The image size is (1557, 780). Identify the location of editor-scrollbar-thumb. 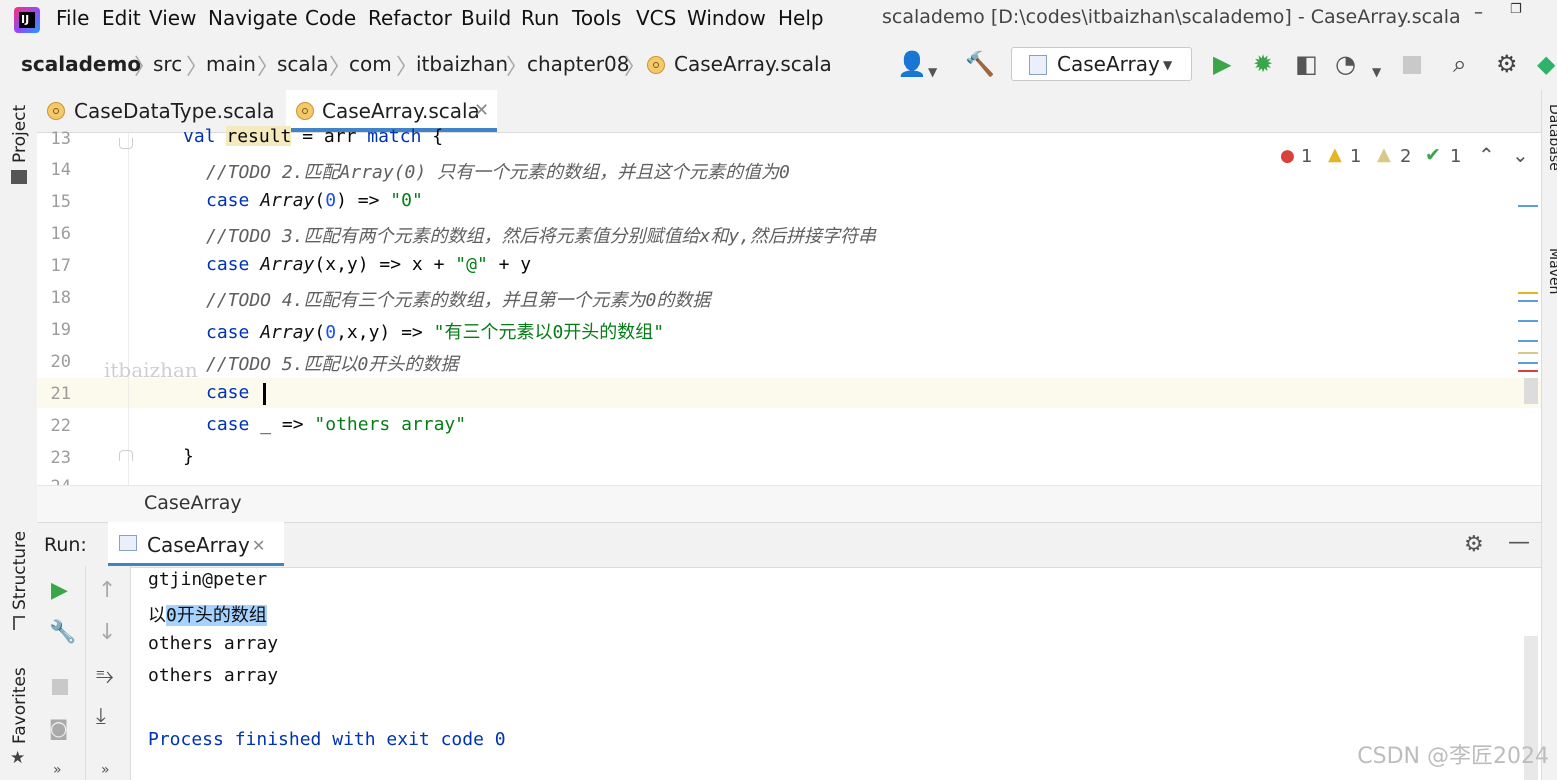
(1531, 391).